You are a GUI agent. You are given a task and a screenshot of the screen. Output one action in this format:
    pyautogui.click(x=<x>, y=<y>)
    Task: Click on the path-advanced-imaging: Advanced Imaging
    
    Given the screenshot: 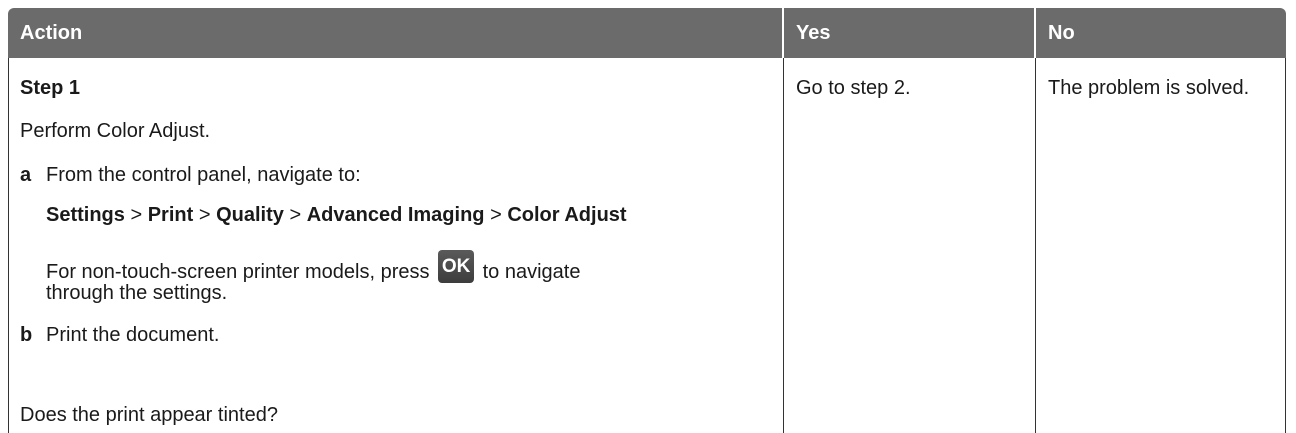 What is the action you would take?
    pyautogui.click(x=395, y=215)
    